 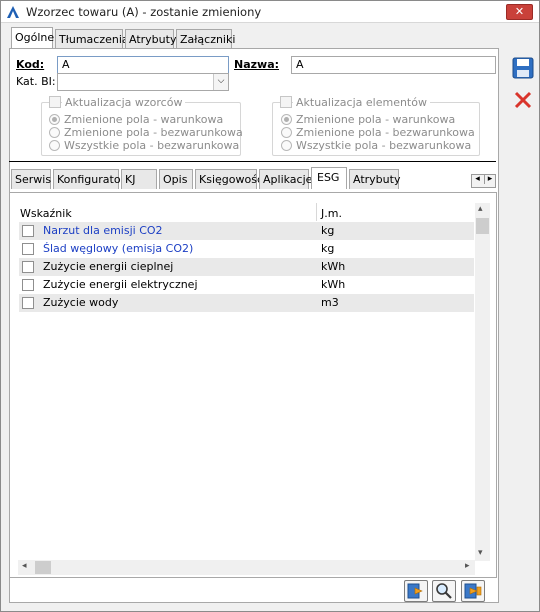 What do you see at coordinates (385, 132) in the screenshot?
I see `elementow-option-2: Zmienione pola - bezwarunkowa` at bounding box center [385, 132].